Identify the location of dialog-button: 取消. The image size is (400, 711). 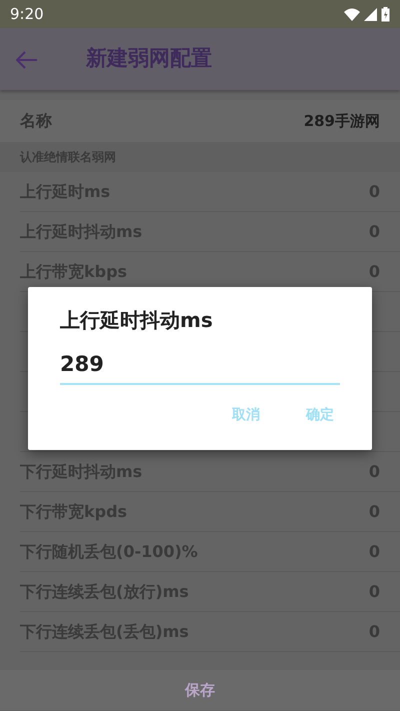
(246, 415).